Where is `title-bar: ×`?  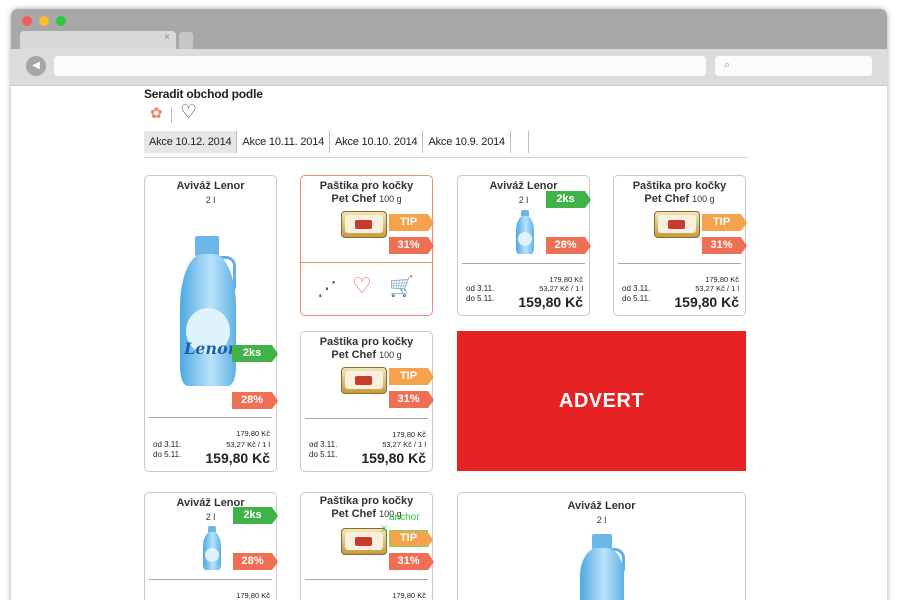 title-bar: × is located at coordinates (449, 29).